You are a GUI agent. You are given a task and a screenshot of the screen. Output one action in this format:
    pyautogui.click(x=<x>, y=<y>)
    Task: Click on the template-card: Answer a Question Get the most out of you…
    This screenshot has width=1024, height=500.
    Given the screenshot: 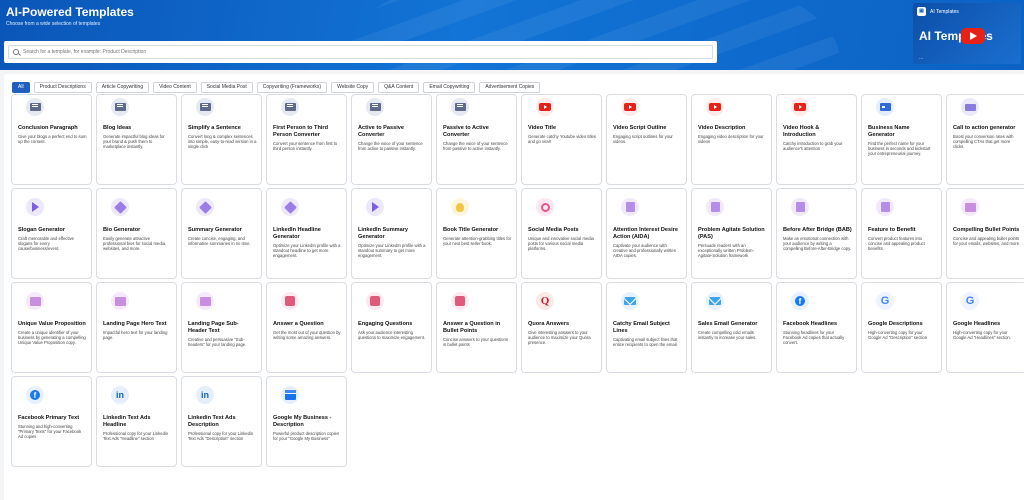 What is the action you would take?
    pyautogui.click(x=306, y=327)
    